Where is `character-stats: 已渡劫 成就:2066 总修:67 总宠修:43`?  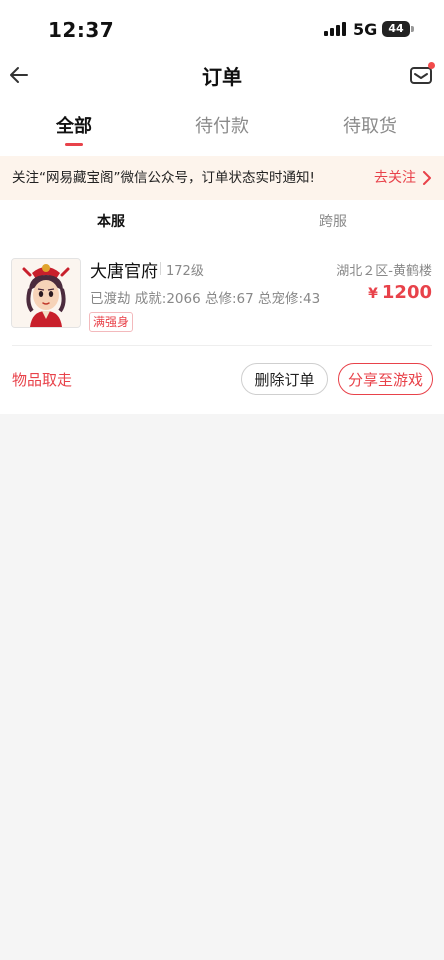
character-stats: 已渡劫 成就:2066 总修:67 总宠修:43 is located at coordinates (205, 299).